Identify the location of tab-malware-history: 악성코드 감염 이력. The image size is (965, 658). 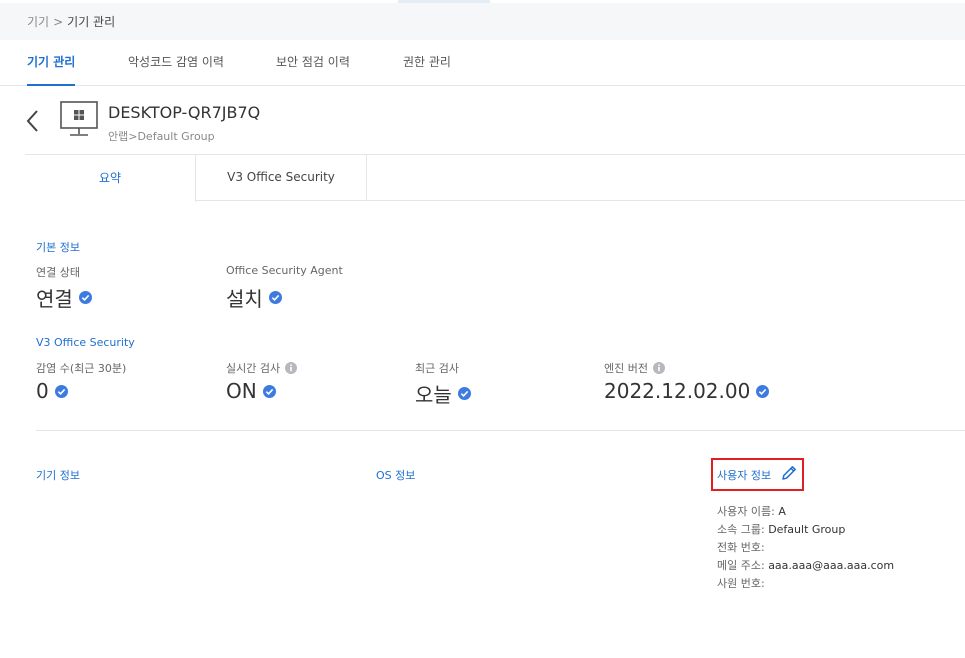
(176, 63).